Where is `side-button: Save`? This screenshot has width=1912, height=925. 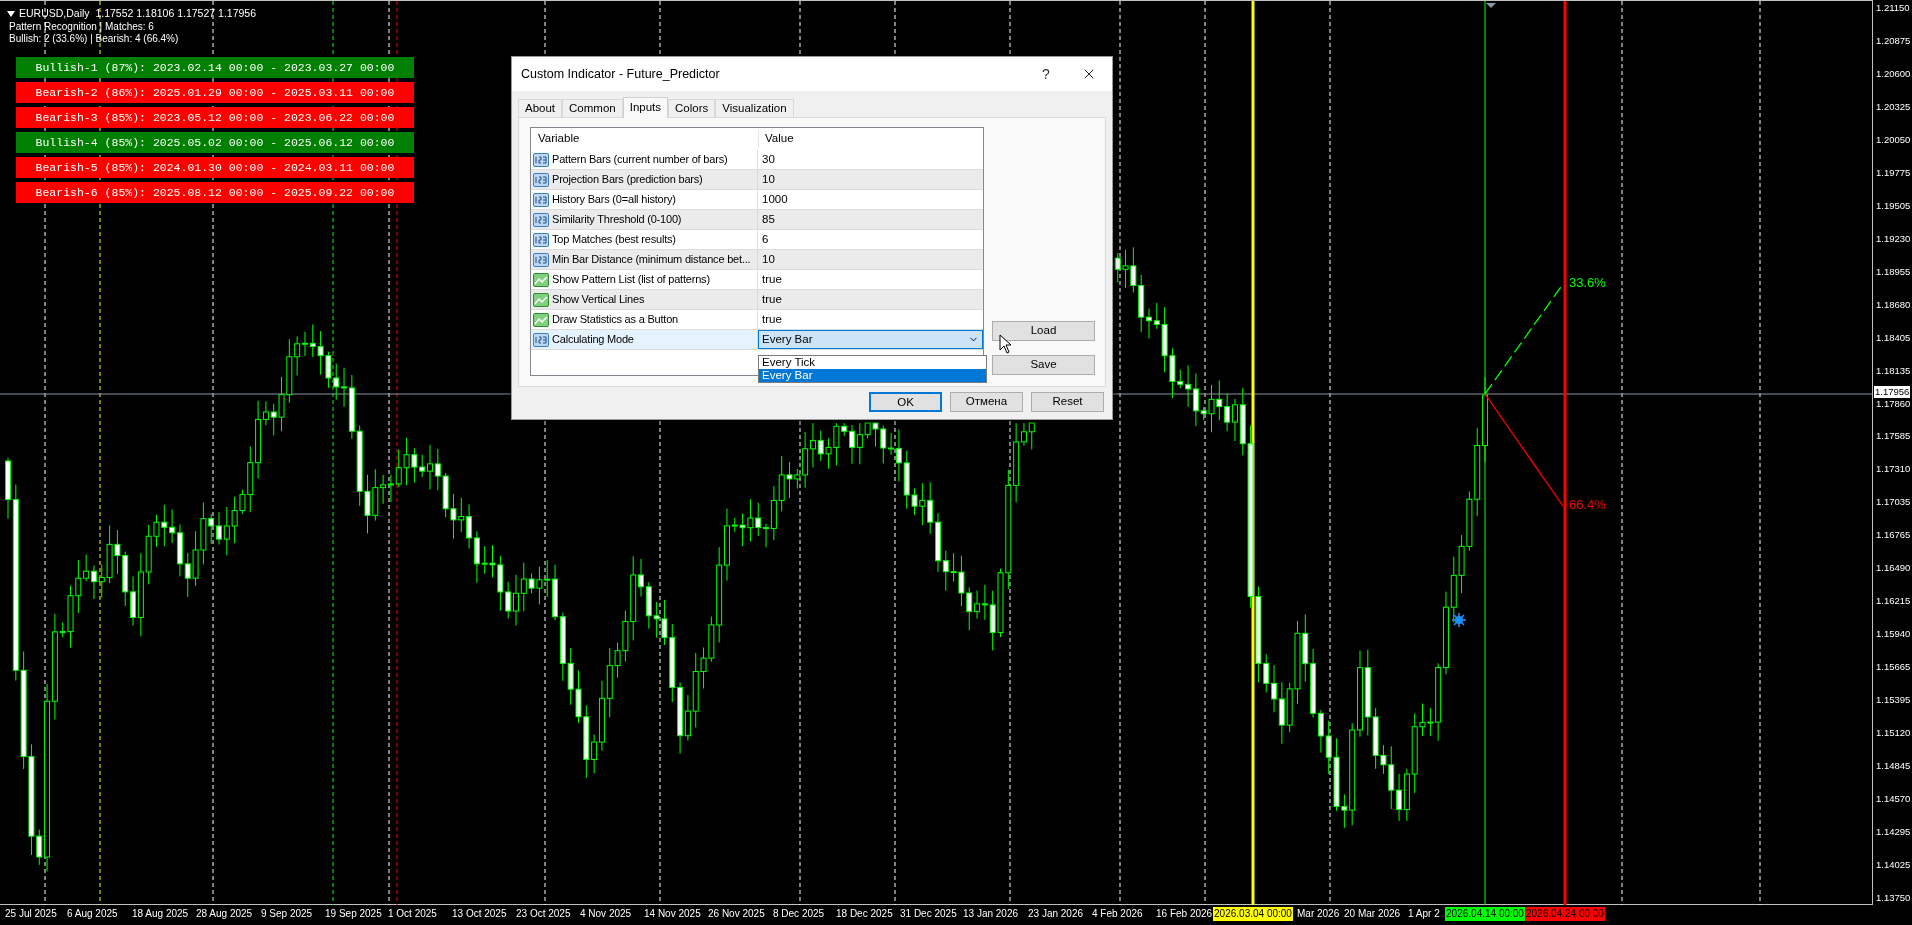
side-button: Save is located at coordinates (1043, 365).